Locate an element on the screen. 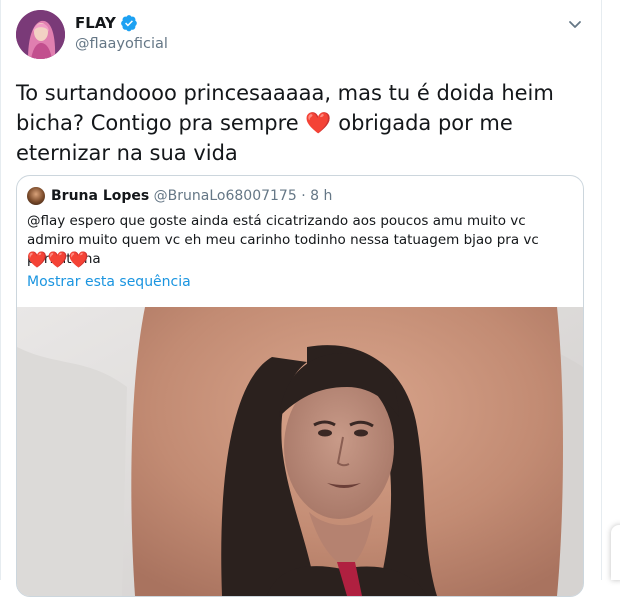  quoted-tweet-header: Bruna Lopes @BrunaLo68007175 · 8 h is located at coordinates (191, 196).